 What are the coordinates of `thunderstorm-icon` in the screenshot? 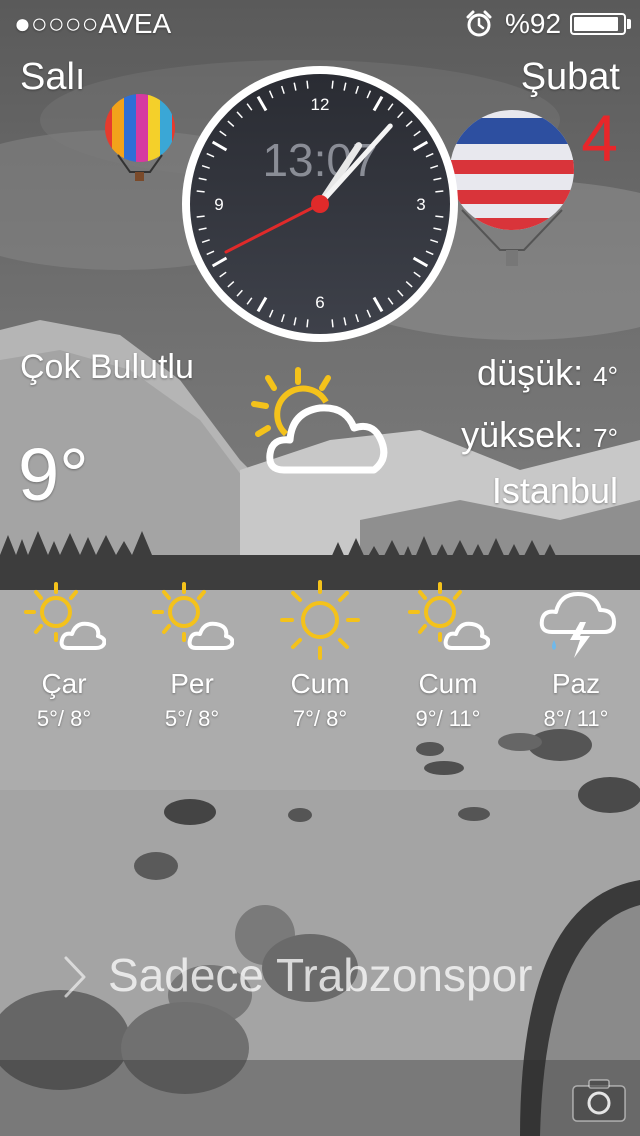 It's located at (577, 625).